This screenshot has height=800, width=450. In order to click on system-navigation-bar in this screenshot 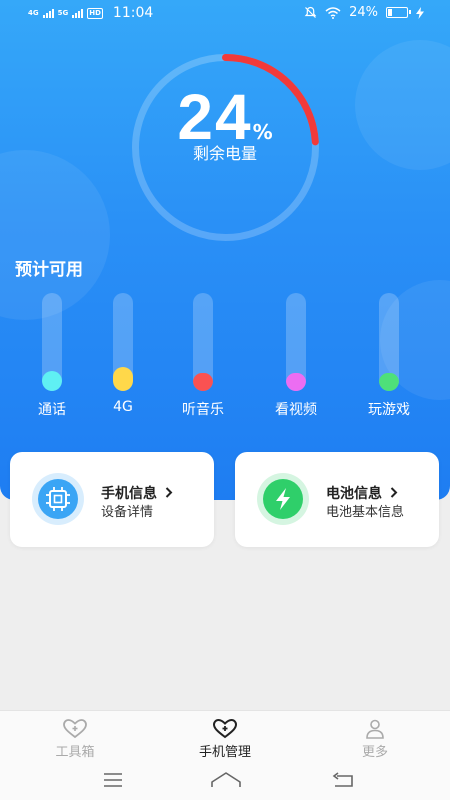, I will do `click(225, 782)`.